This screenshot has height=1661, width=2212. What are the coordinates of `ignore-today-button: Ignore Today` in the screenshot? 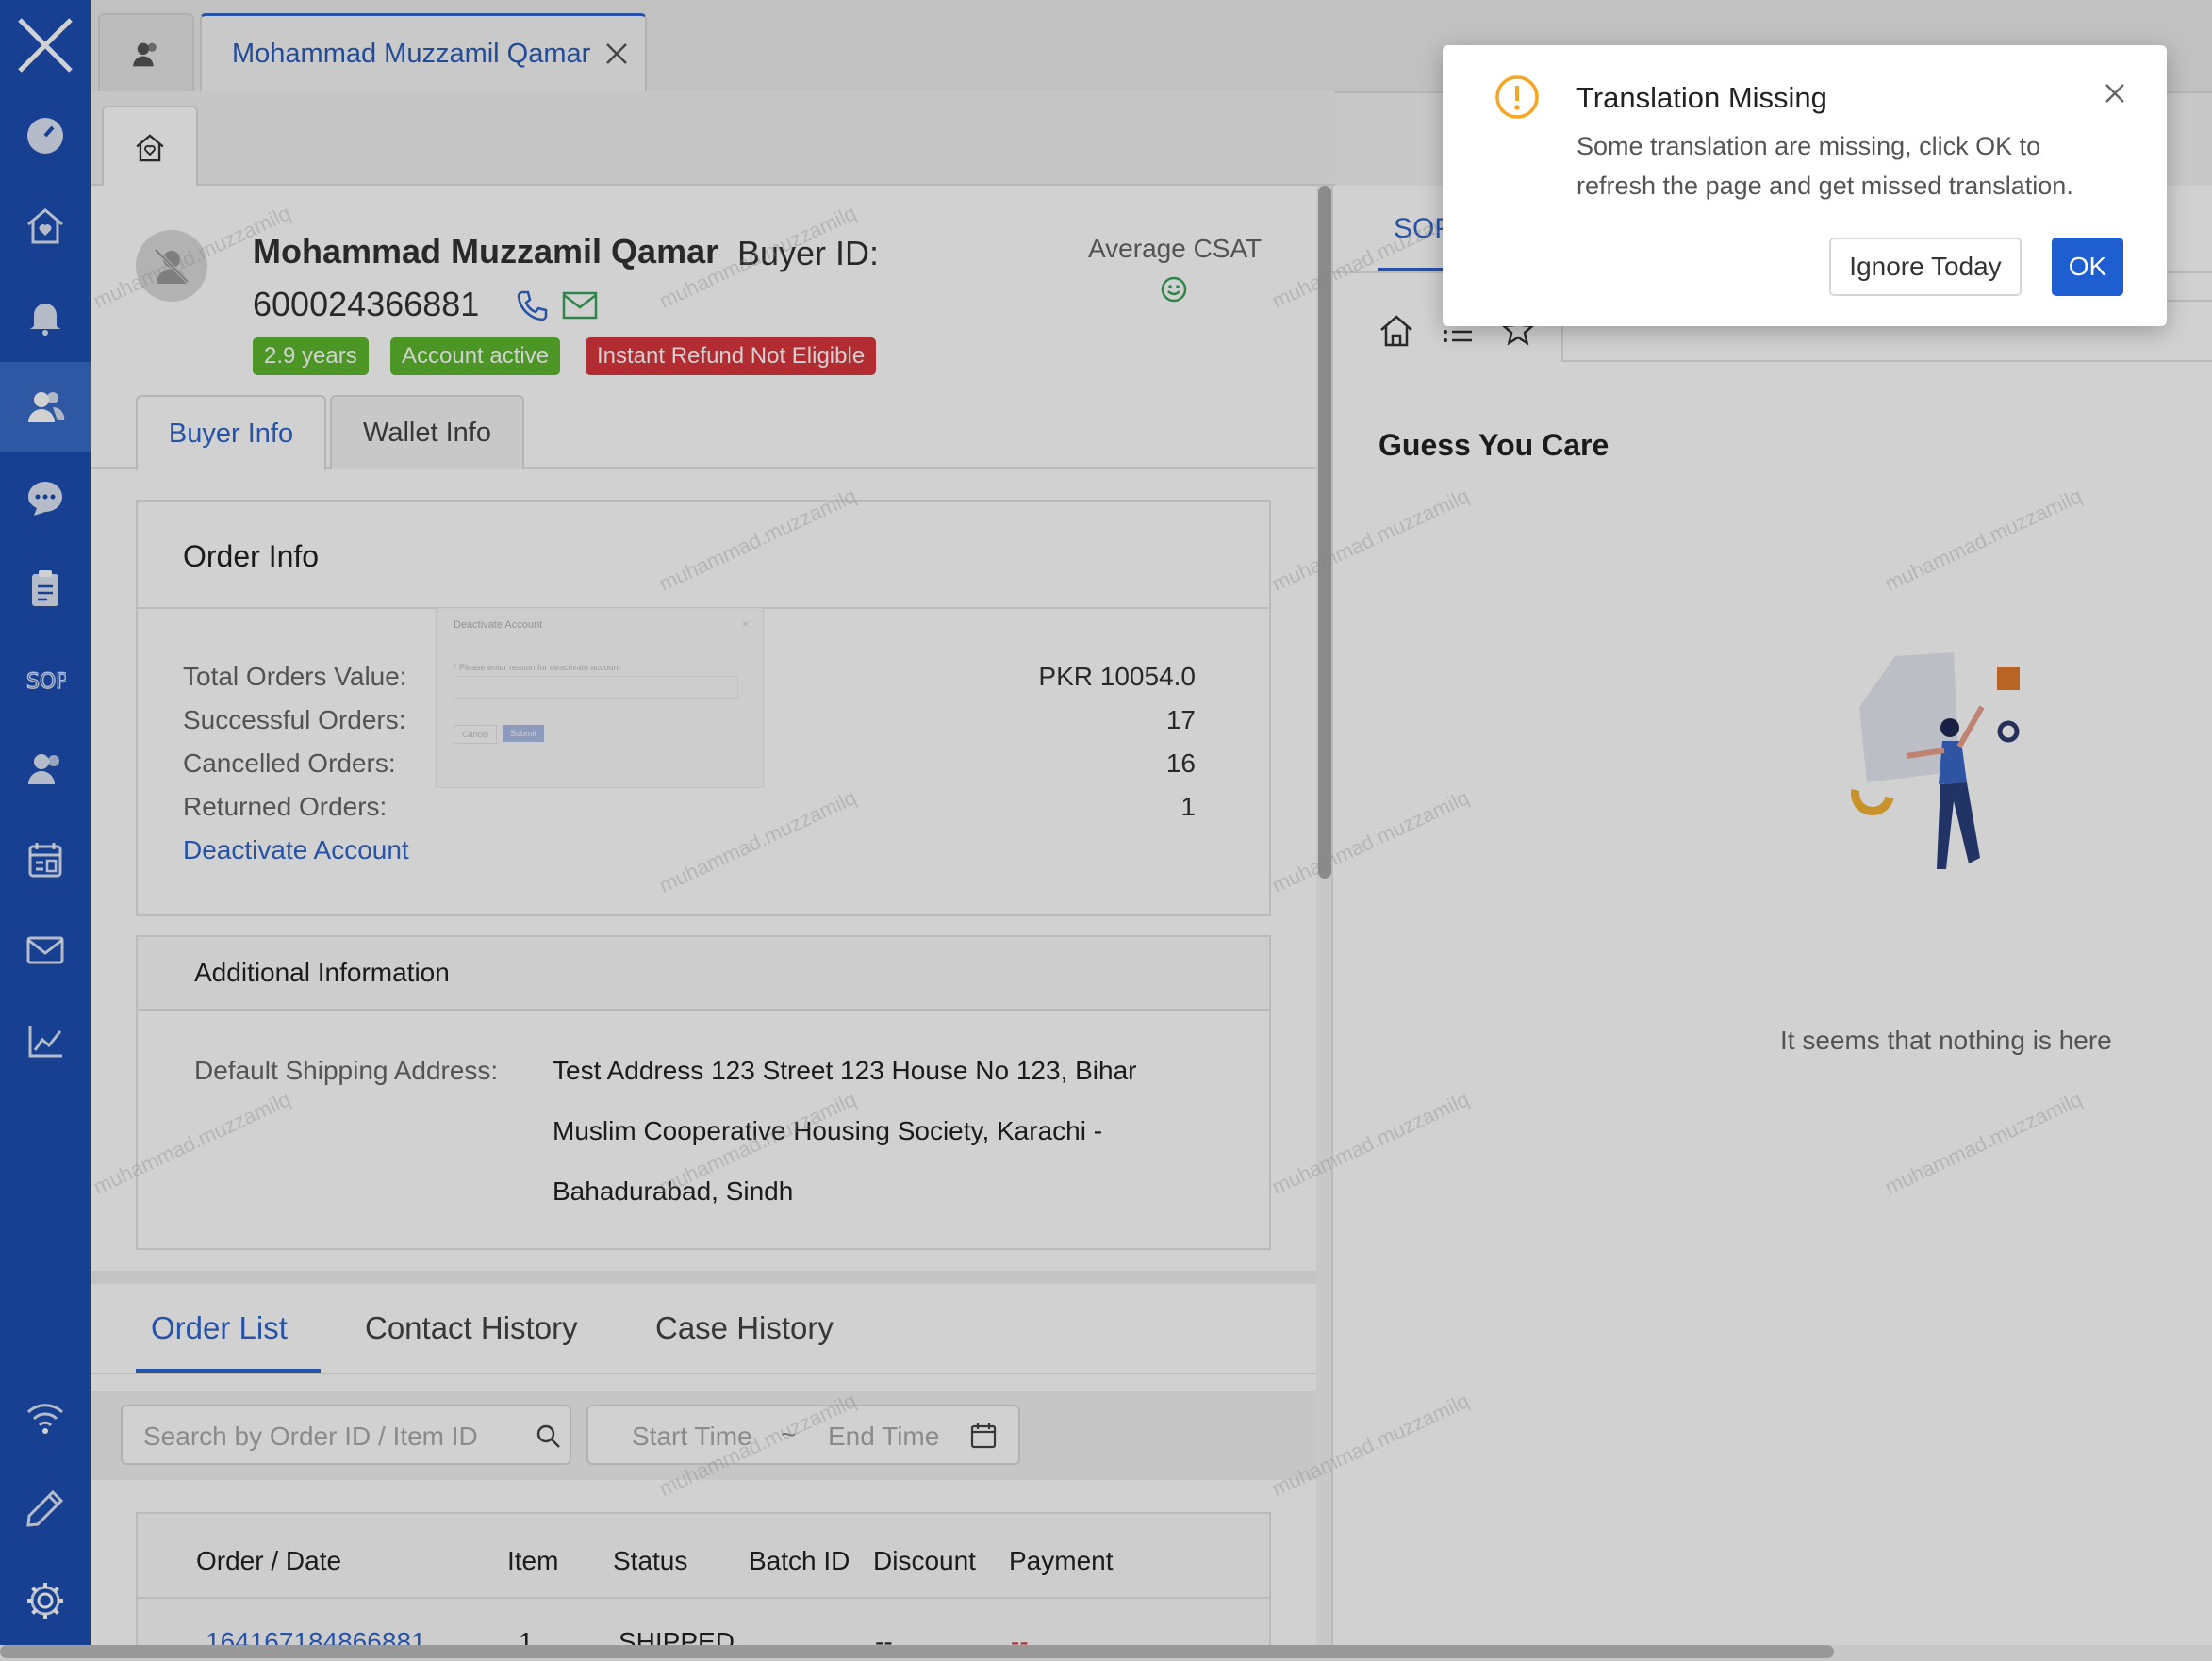 It's located at (1925, 267).